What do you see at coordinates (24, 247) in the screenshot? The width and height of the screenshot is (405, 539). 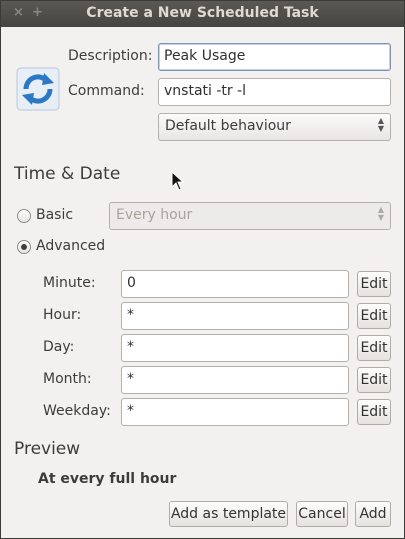 I see `advanced-radio` at bounding box center [24, 247].